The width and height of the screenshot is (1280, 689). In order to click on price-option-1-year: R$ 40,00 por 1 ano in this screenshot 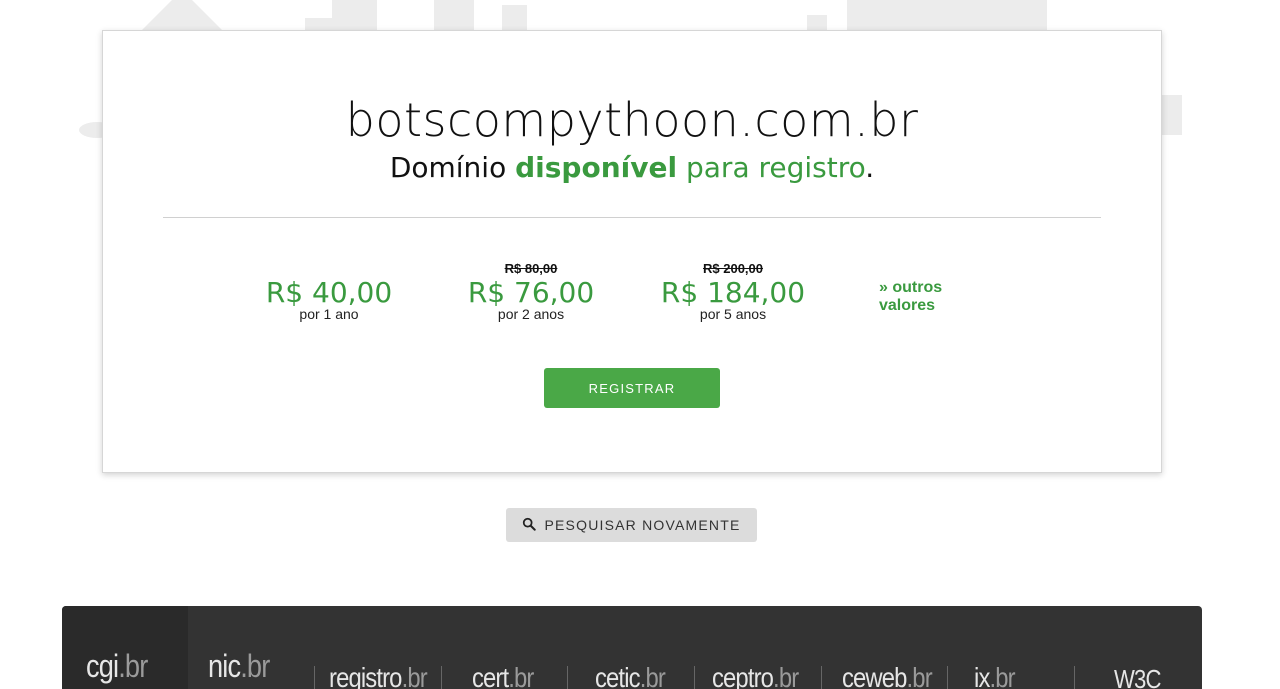, I will do `click(329, 291)`.